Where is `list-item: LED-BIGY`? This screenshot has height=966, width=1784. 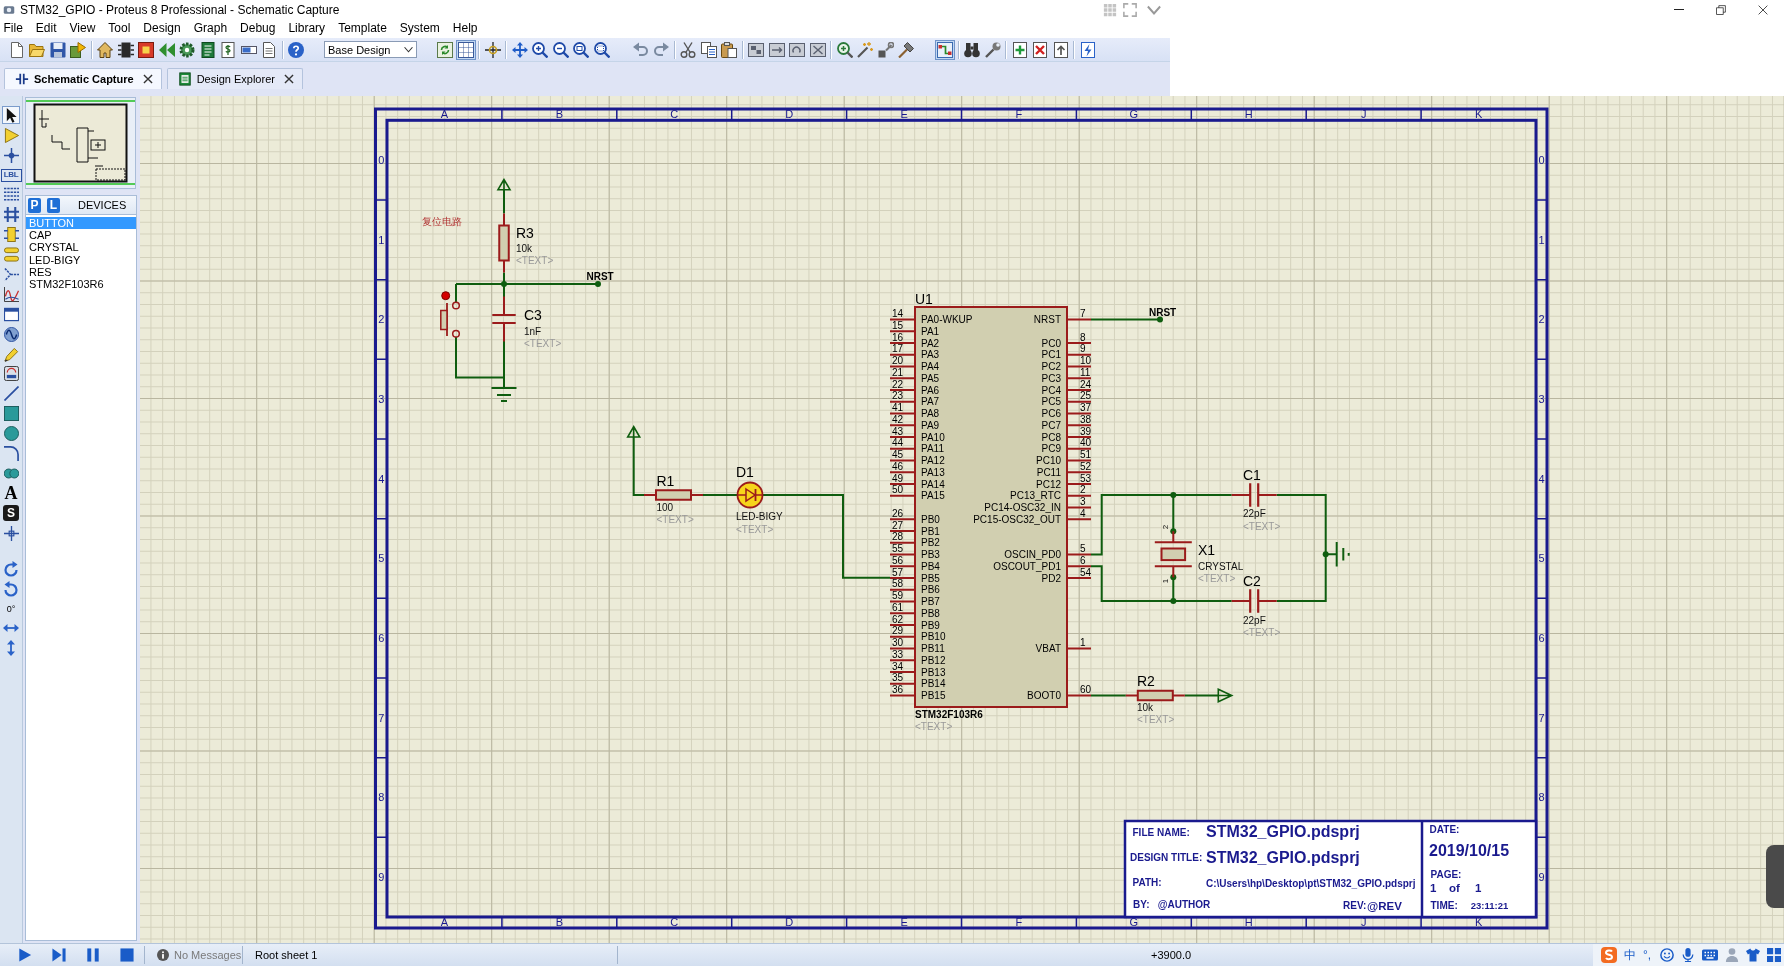 list-item: LED-BIGY is located at coordinates (81, 259).